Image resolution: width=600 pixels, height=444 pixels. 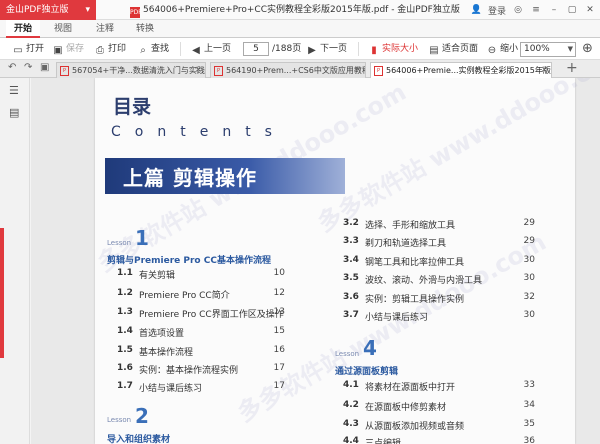 What do you see at coordinates (393, 49) in the screenshot?
I see `actual-size-button: ▮ 实际大小` at bounding box center [393, 49].